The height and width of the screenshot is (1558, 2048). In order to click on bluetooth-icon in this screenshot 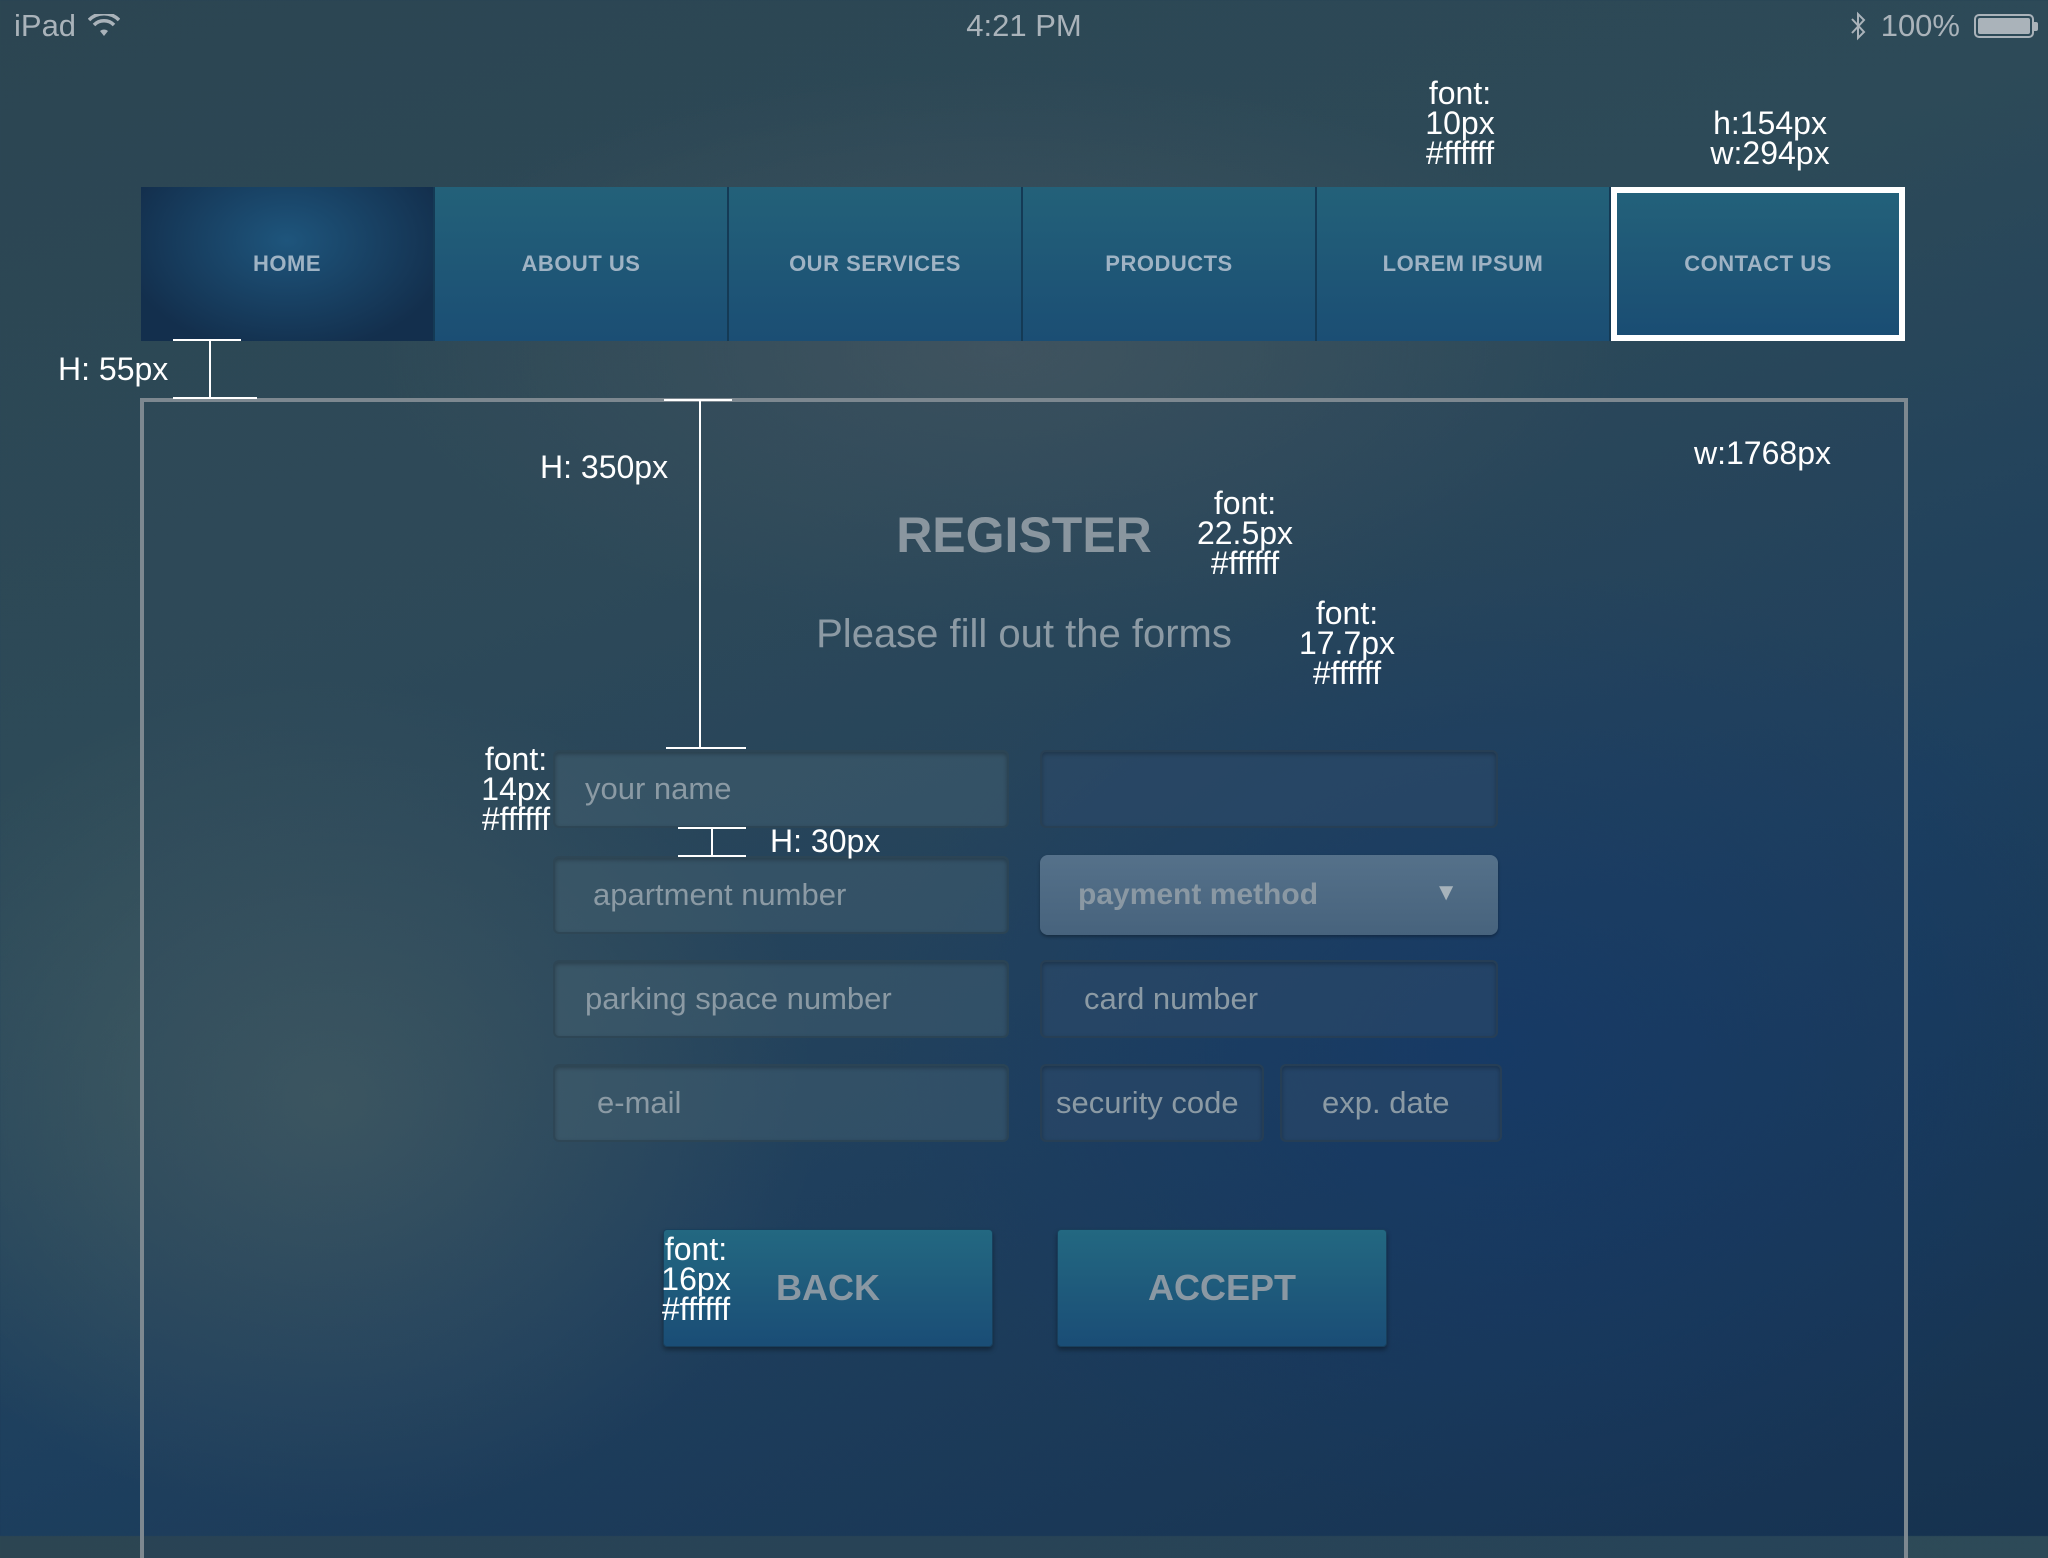, I will do `click(1858, 26)`.